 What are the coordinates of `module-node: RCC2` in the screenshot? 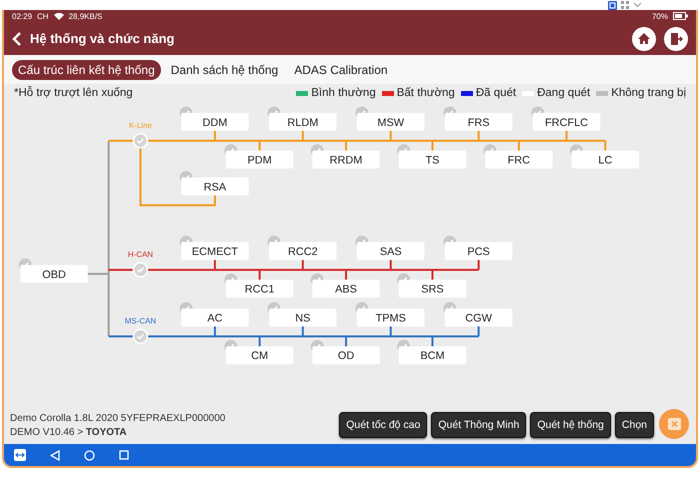 It's located at (303, 251).